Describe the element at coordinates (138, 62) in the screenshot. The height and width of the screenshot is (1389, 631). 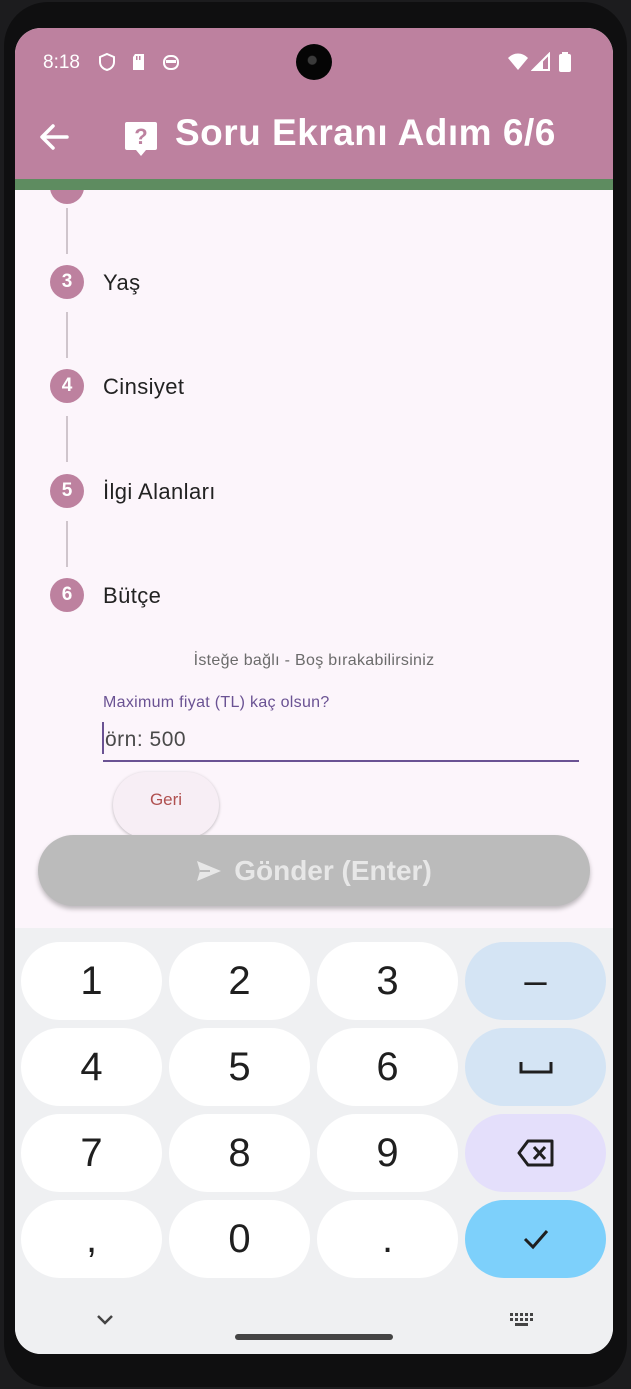
I see `sd-card-icon` at that location.